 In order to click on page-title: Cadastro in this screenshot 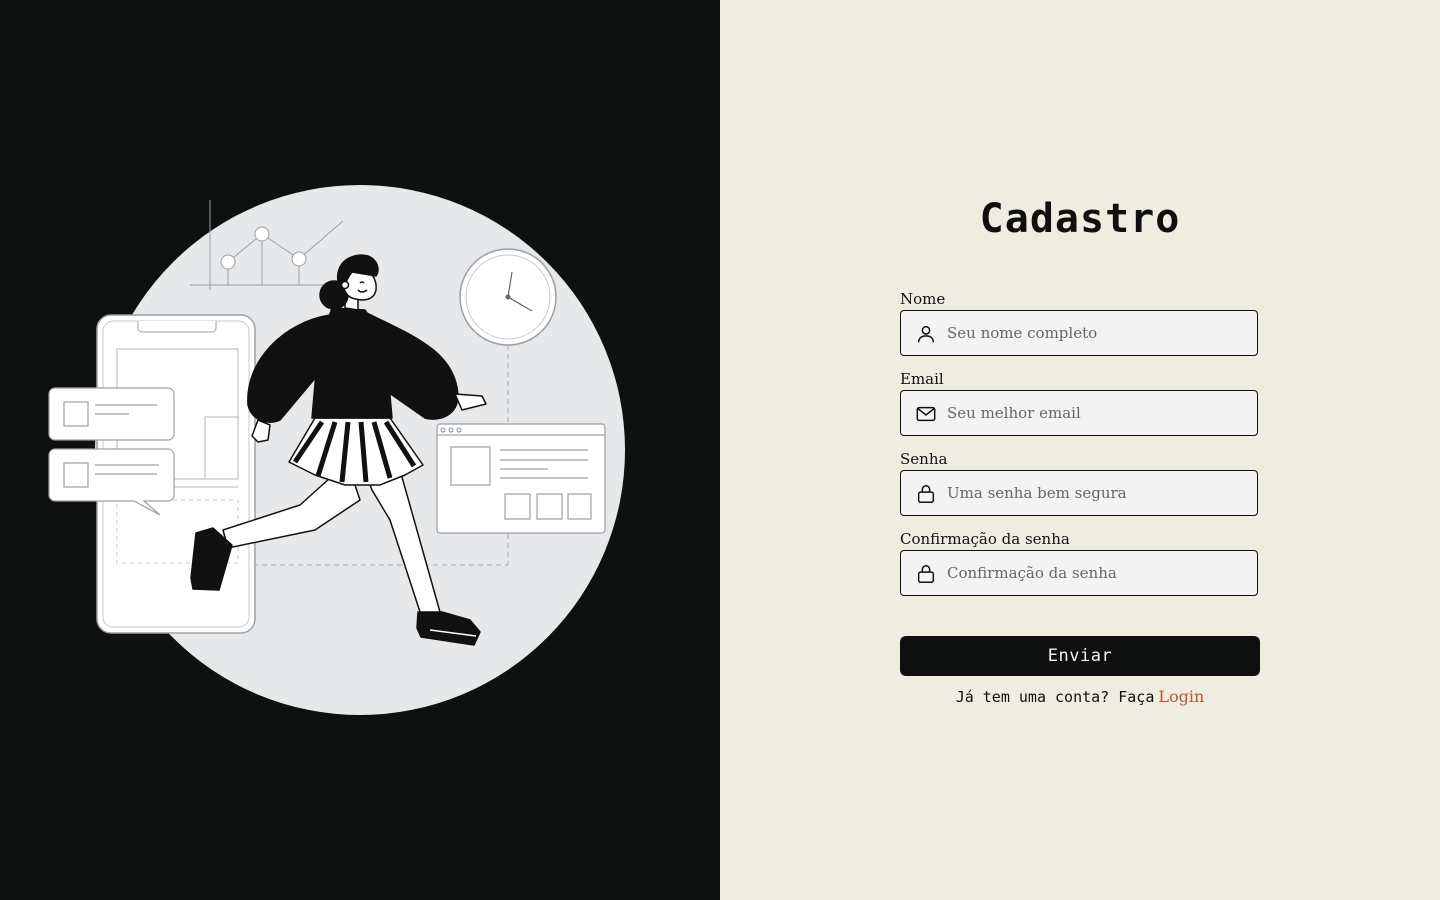, I will do `click(1080, 219)`.